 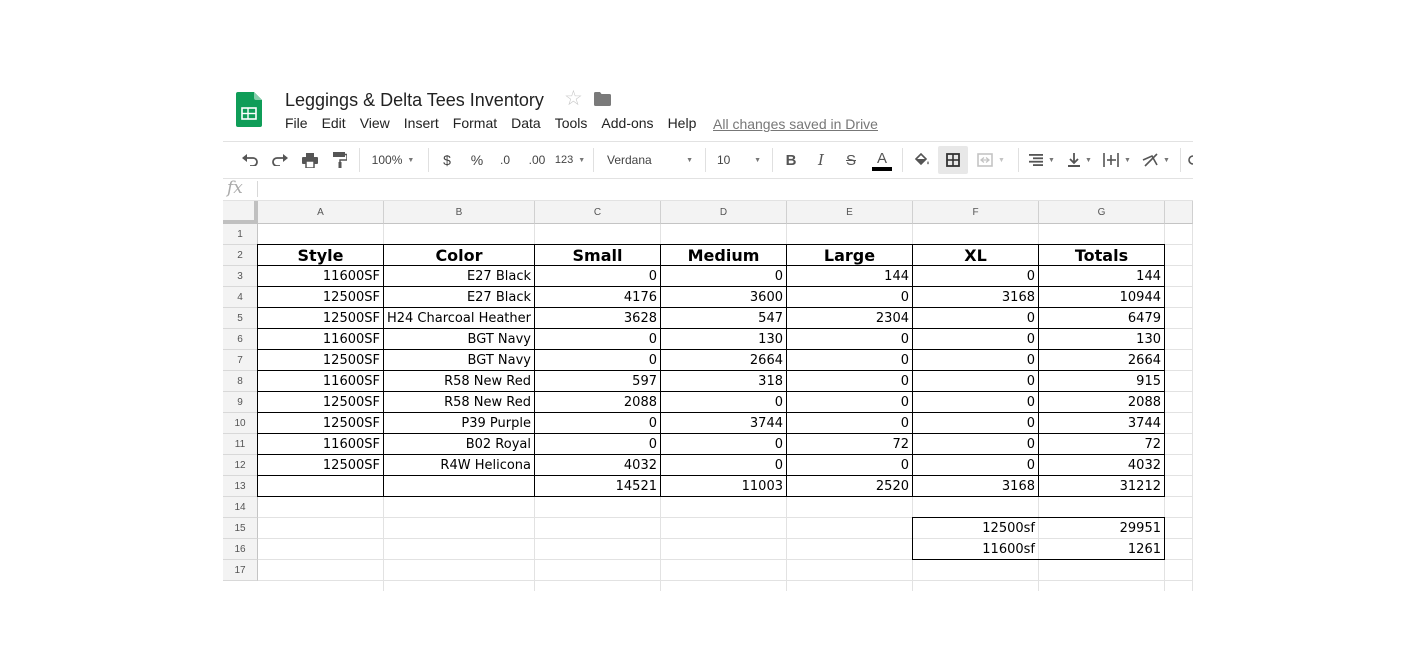 What do you see at coordinates (1156, 160) in the screenshot?
I see `text-rotation-icon: ▼` at bounding box center [1156, 160].